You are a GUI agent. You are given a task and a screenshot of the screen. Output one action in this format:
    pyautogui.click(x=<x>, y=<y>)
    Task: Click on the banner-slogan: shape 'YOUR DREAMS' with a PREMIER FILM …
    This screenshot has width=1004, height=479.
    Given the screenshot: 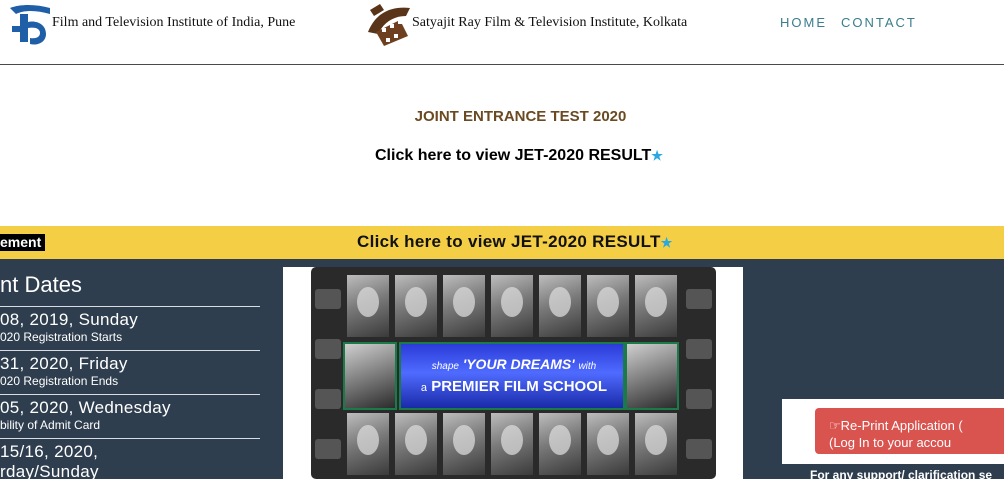 What is the action you would take?
    pyautogui.click(x=512, y=376)
    